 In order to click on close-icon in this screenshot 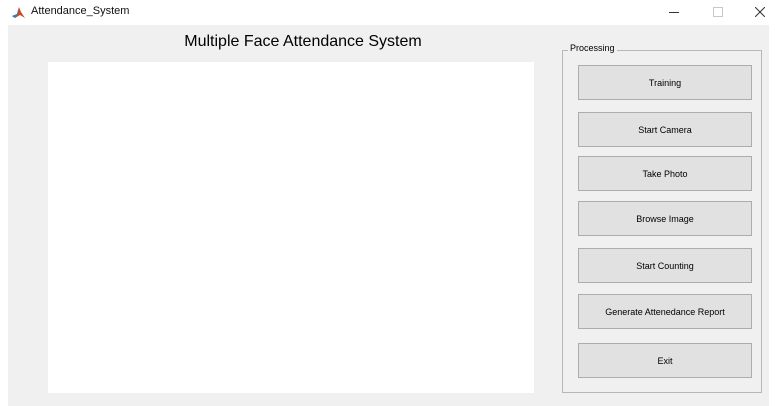, I will do `click(759, 13)`.